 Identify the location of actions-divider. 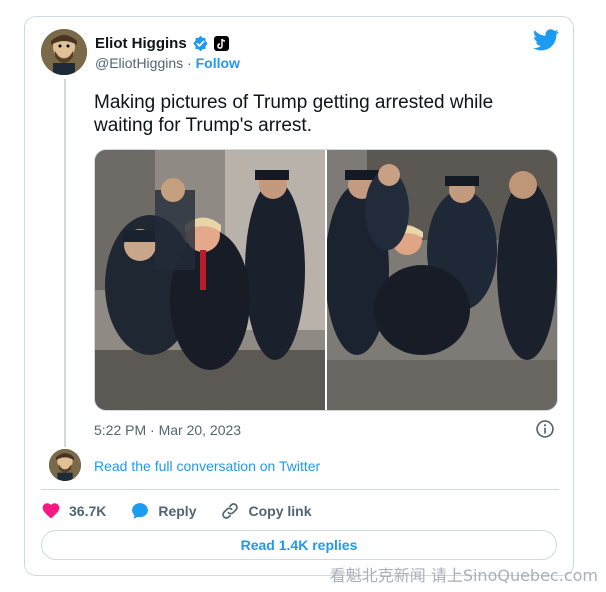
(300, 489).